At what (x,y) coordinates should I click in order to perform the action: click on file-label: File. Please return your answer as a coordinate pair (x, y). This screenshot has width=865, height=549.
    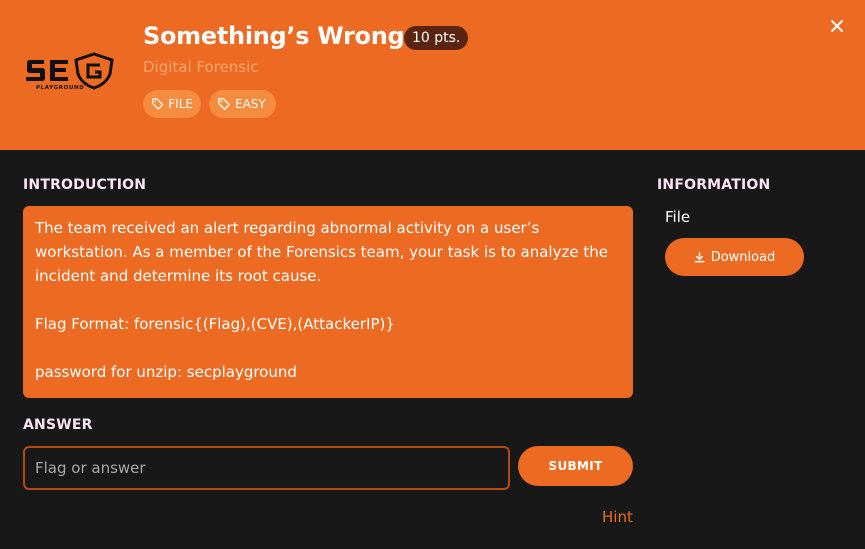
    Looking at the image, I should click on (678, 217).